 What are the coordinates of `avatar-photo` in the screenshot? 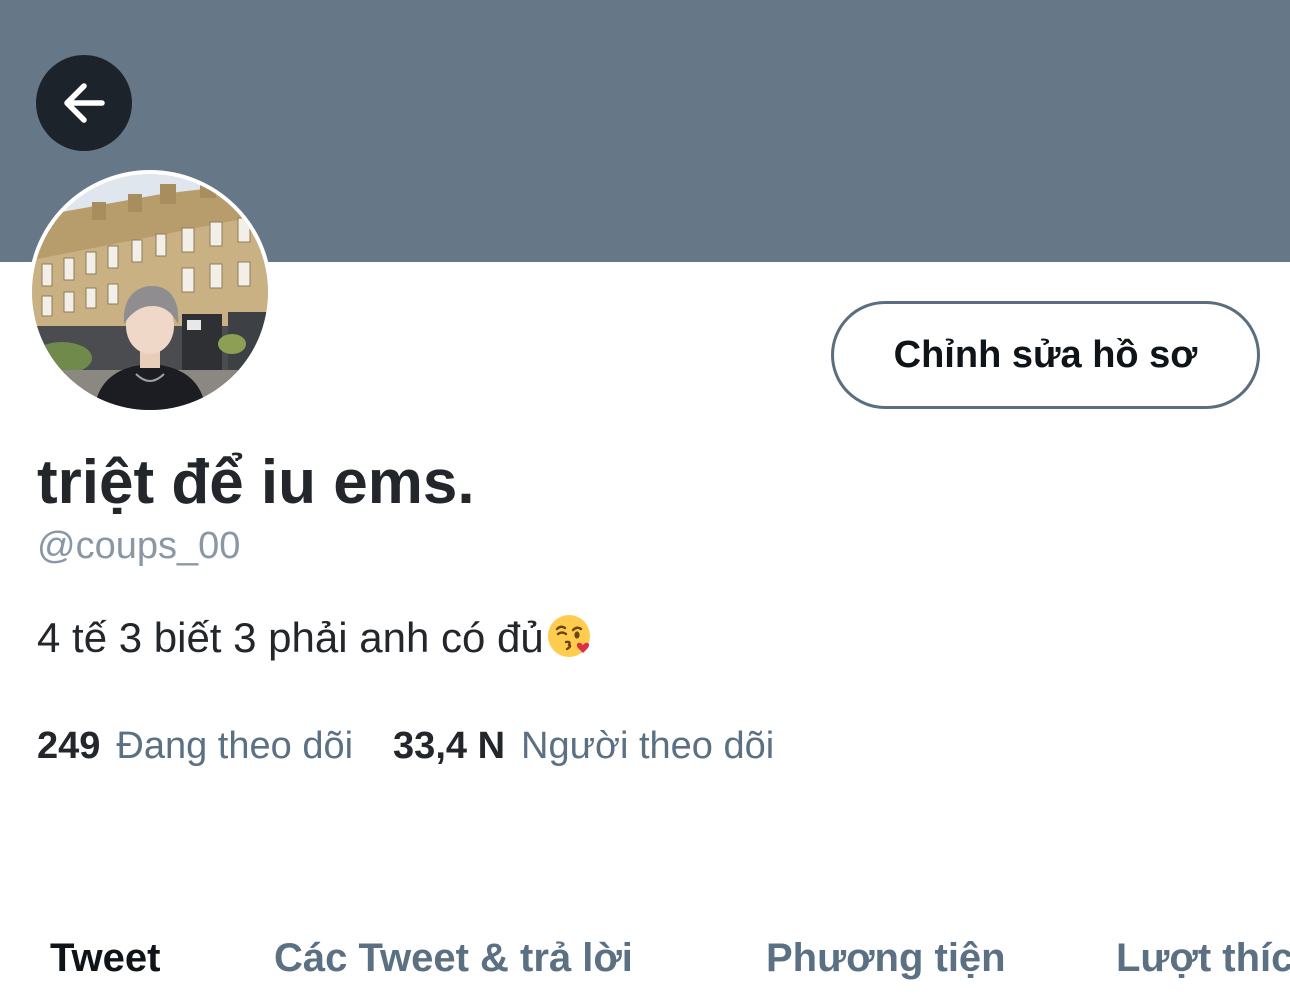 It's located at (150, 292).